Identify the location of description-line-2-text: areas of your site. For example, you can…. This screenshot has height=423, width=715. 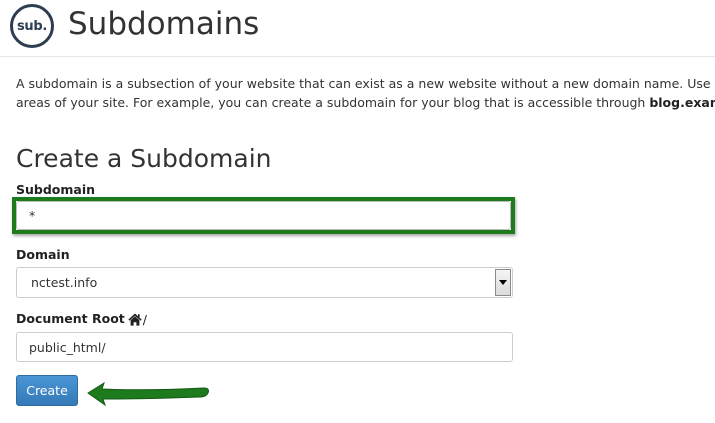
(333, 102).